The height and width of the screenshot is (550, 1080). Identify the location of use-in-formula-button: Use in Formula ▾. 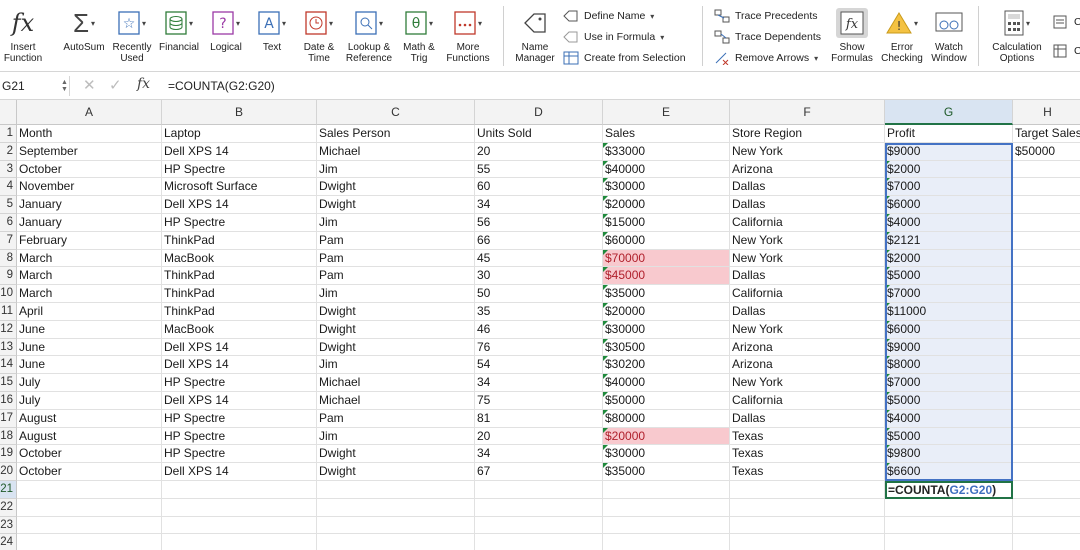
(613, 37).